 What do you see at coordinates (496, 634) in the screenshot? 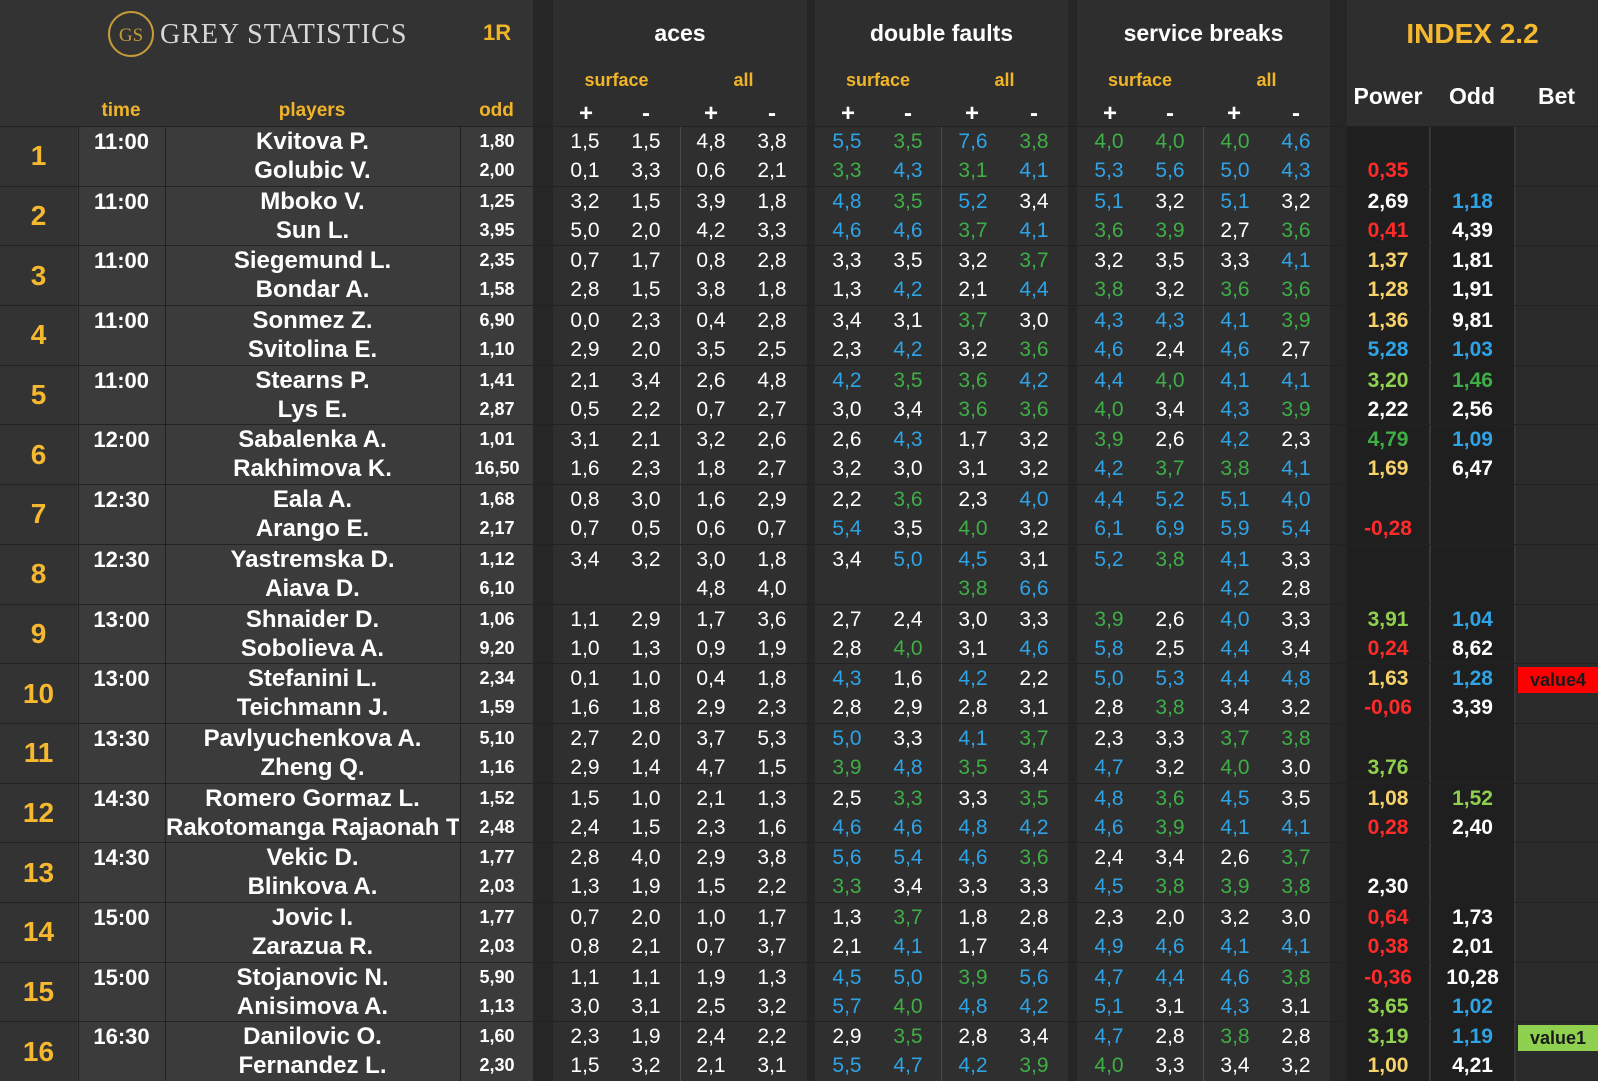
I see `odds-cell: 1,06 9,20` at bounding box center [496, 634].